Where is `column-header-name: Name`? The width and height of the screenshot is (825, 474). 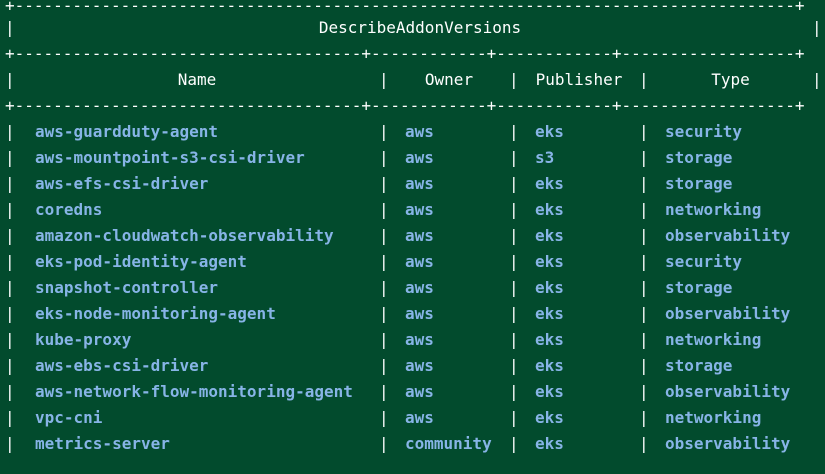
column-header-name: Name is located at coordinates (197, 79).